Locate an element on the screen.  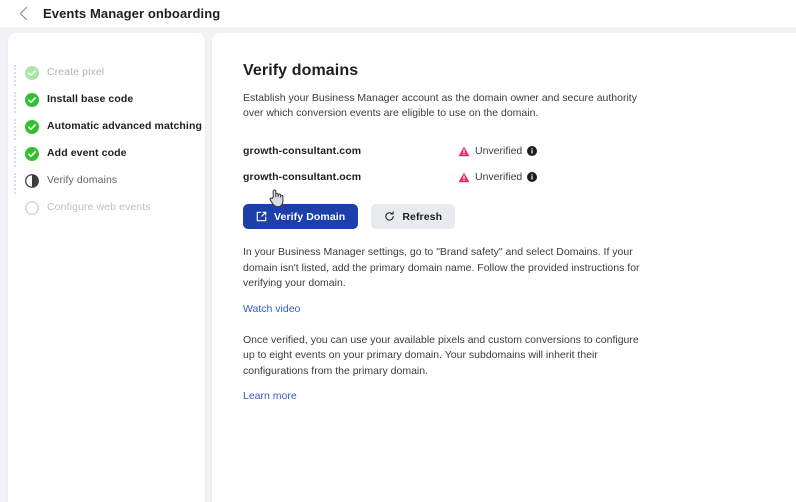
chevron-left-icon is located at coordinates (23, 13).